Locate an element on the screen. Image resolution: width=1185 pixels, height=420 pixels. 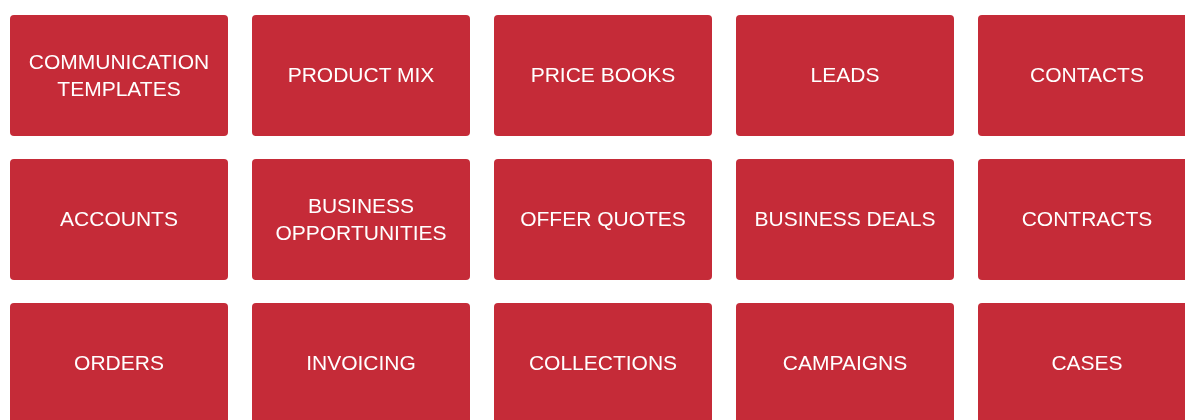
module-button: CONTRACTS is located at coordinates (1081, 219).